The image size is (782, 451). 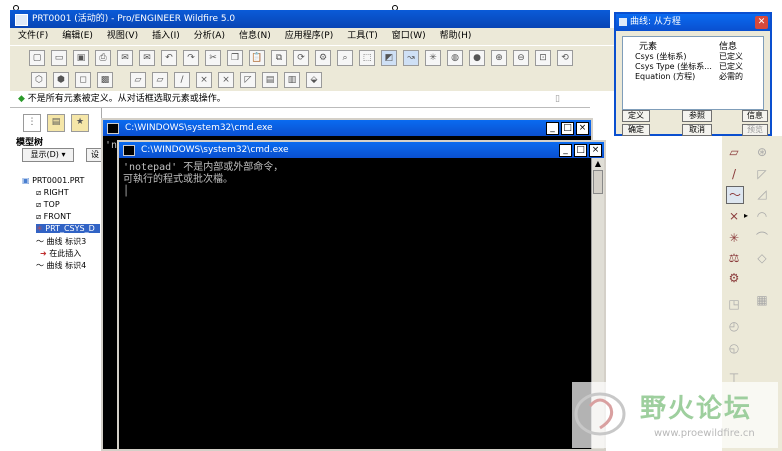 What do you see at coordinates (762, 300) in the screenshot?
I see `pattern-tool-icon: ▦` at bounding box center [762, 300].